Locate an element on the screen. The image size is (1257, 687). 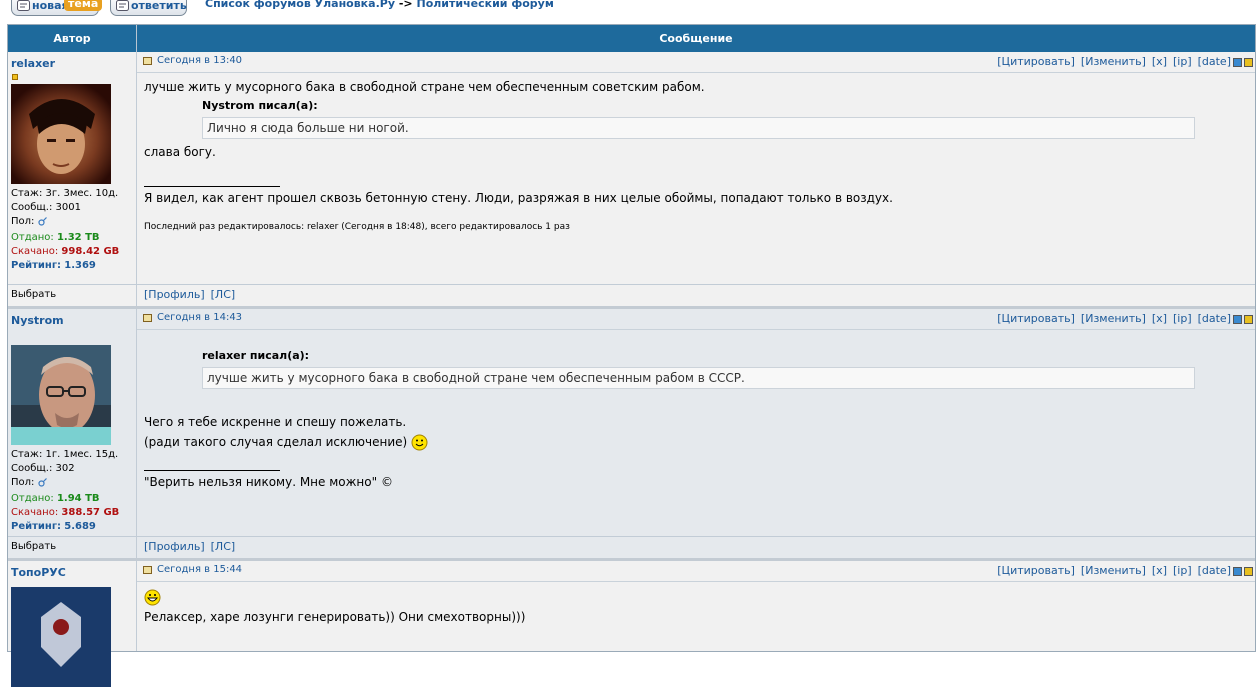
author-rating: Рейтинг: 1.369 is located at coordinates (73, 266).